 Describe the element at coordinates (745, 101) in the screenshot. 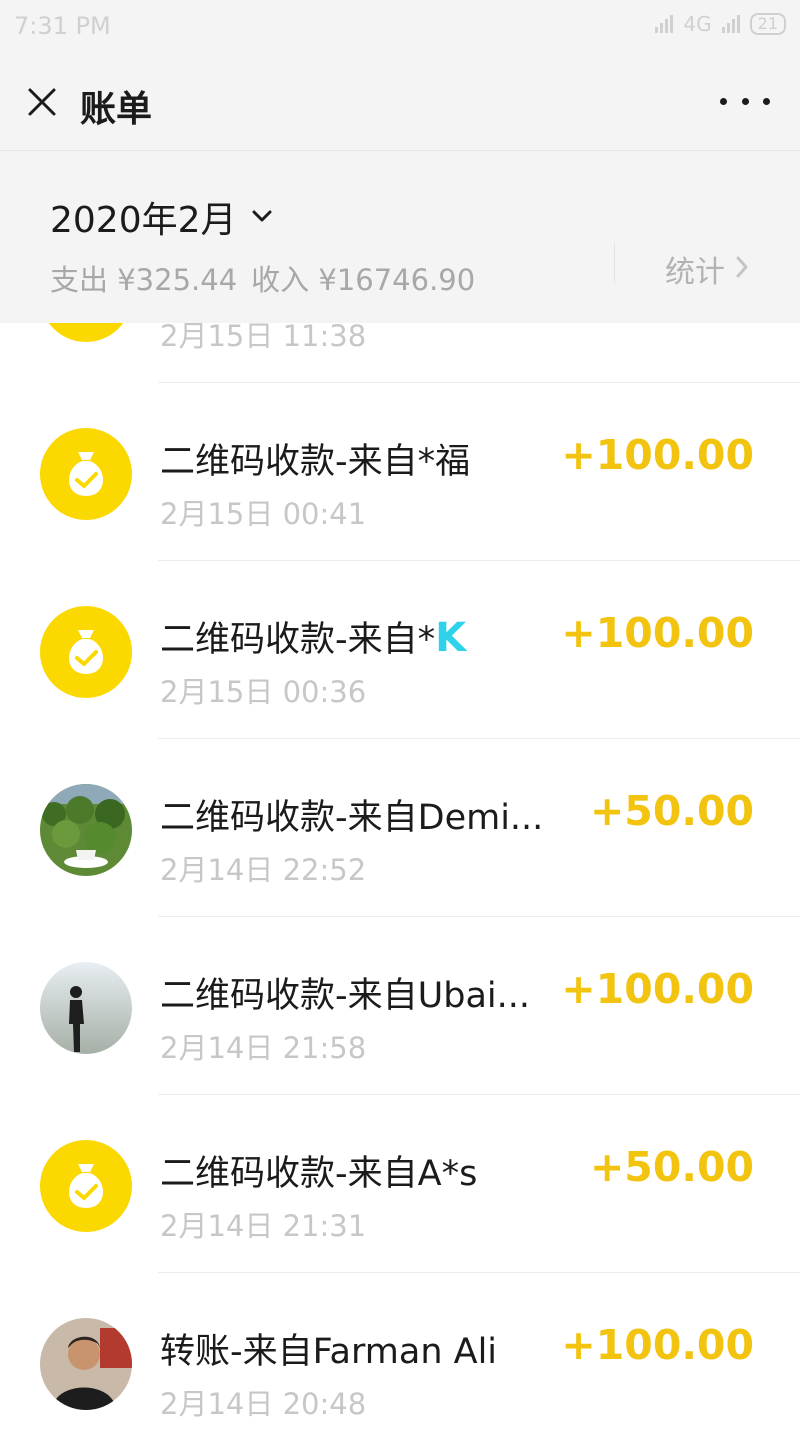

I see `more-icon` at that location.